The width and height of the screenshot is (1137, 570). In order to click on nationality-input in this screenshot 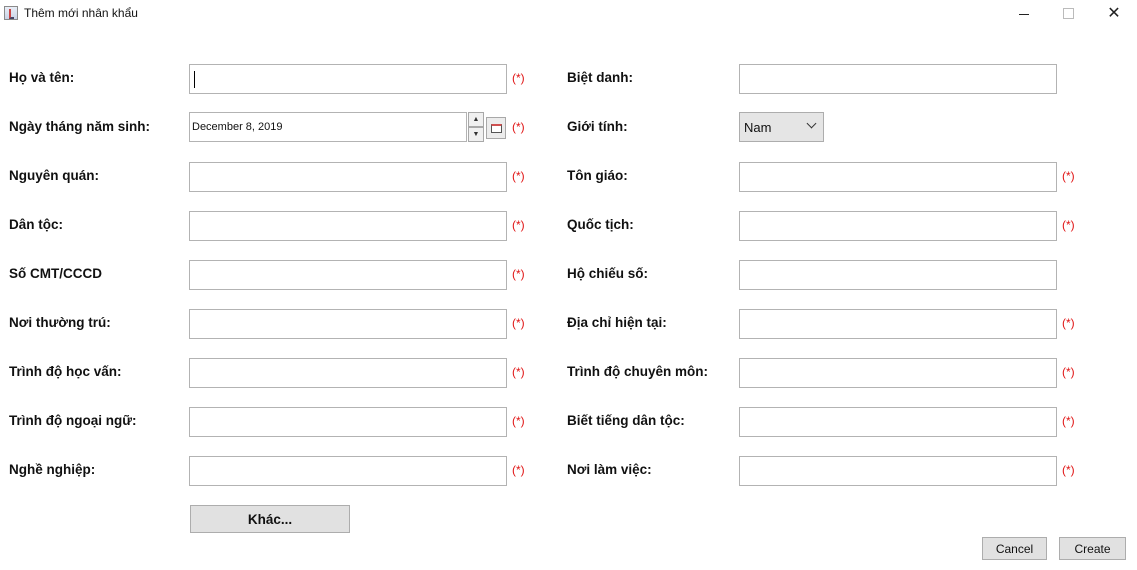, I will do `click(898, 226)`.